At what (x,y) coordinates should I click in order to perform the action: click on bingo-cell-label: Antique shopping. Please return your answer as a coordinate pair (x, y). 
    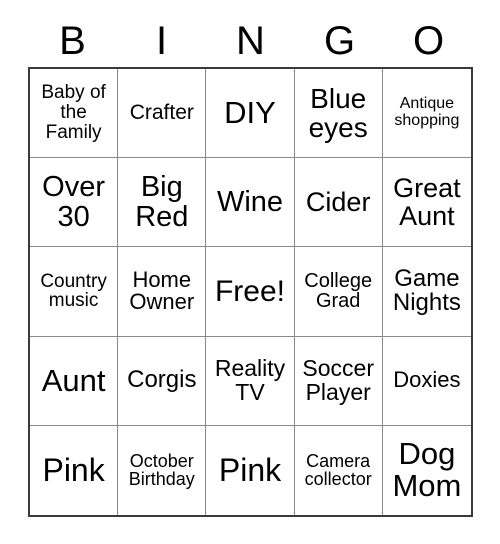
    Looking at the image, I should click on (427, 112).